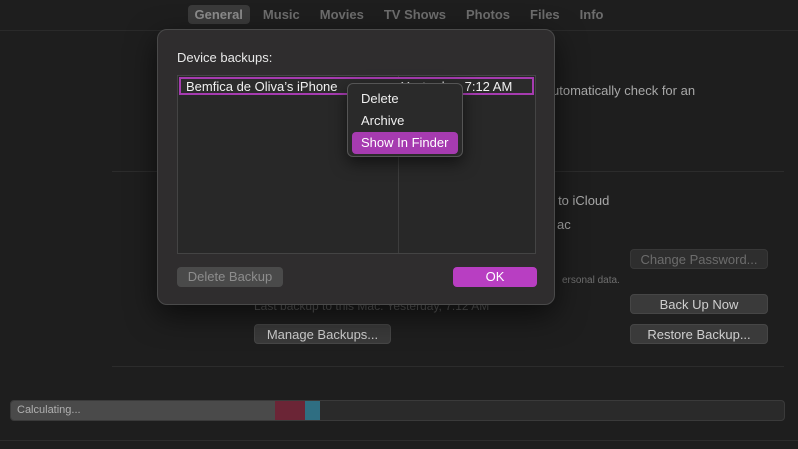  I want to click on tab-general: General, so click(218, 14).